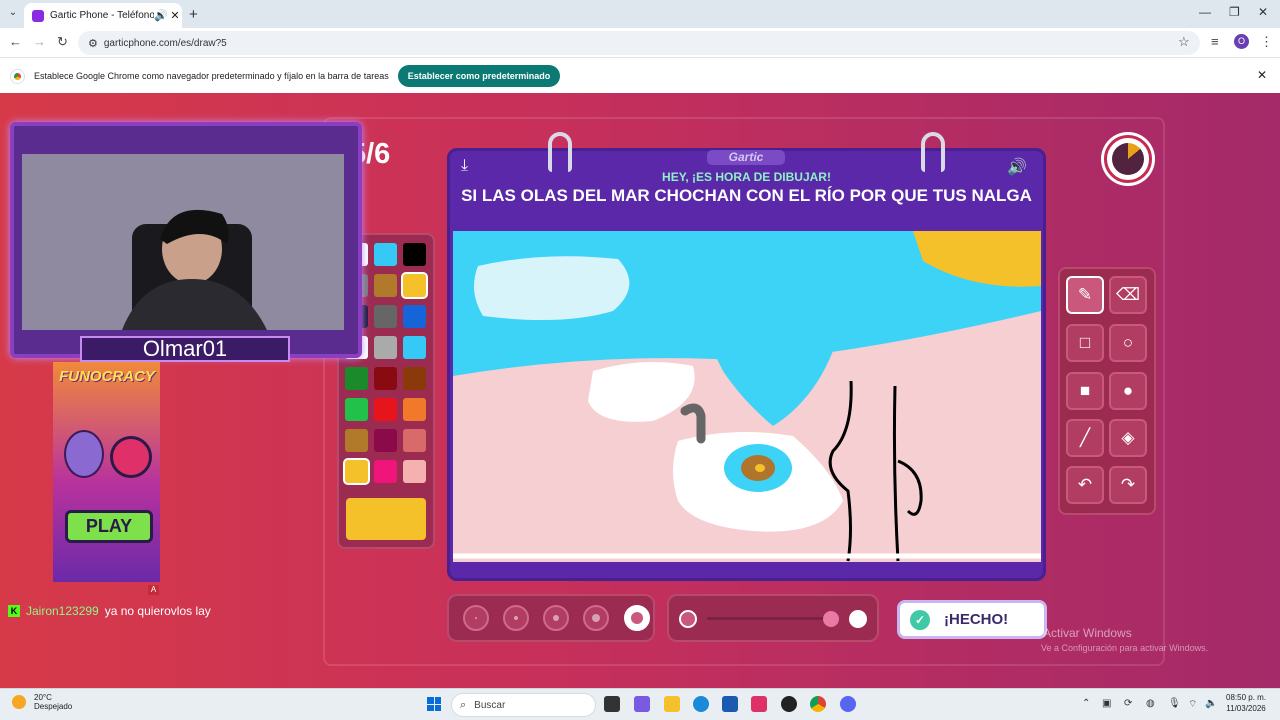  I want to click on chat-text: ya no quierovlos lay, so click(157, 611).